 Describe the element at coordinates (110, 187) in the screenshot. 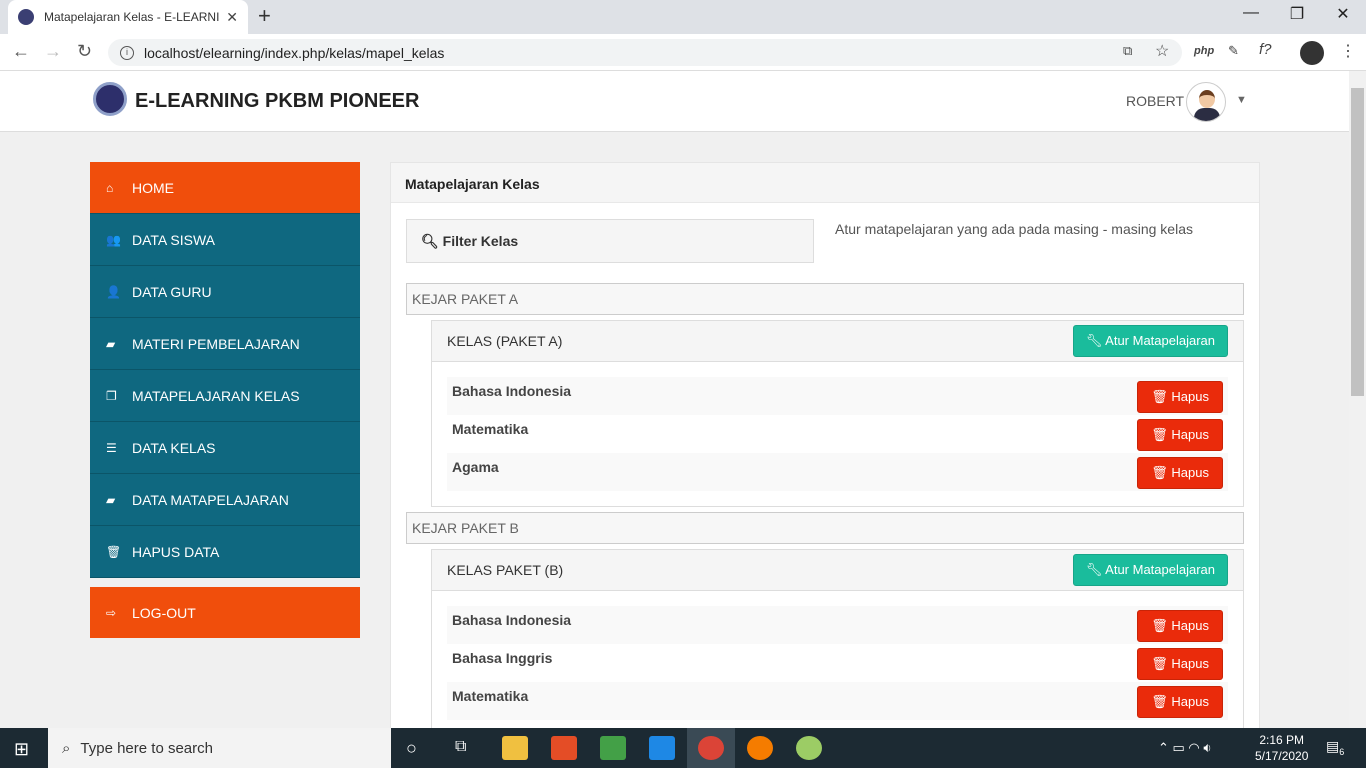

I see `home-icon: ⌂` at that location.